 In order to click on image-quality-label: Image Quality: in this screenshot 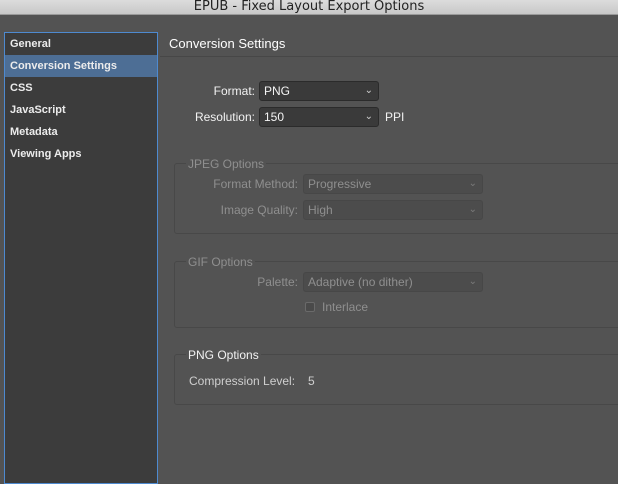, I will do `click(259, 210)`.